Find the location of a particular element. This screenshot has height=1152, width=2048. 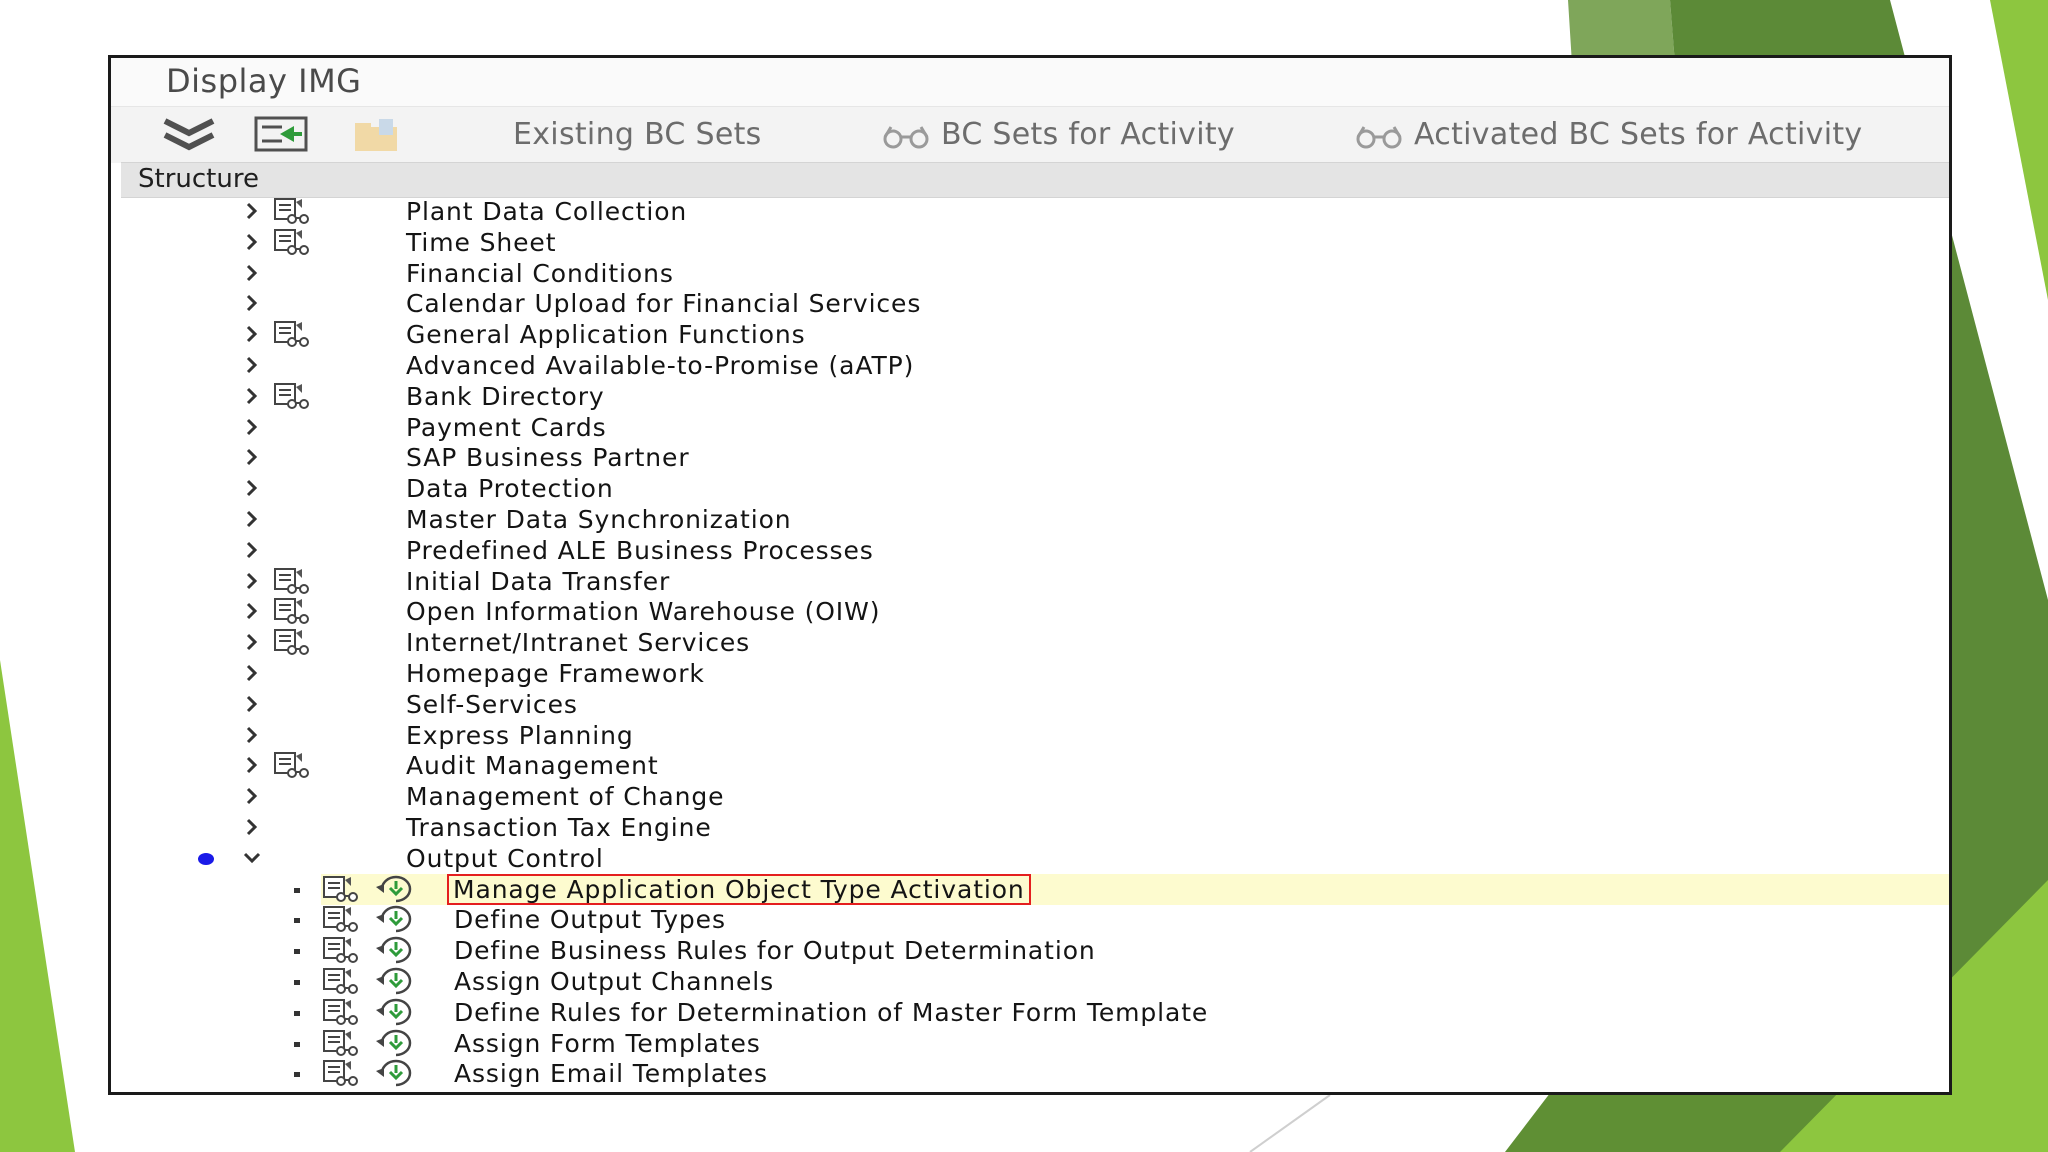

tree-node-label: Self-Services is located at coordinates (492, 704).